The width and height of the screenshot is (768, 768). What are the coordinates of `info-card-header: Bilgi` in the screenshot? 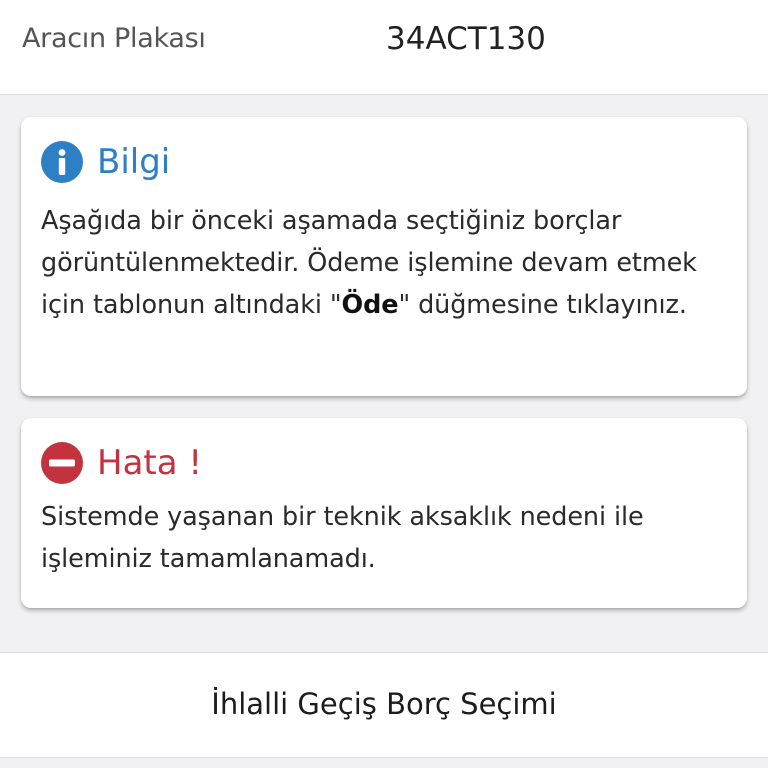 It's located at (384, 162).